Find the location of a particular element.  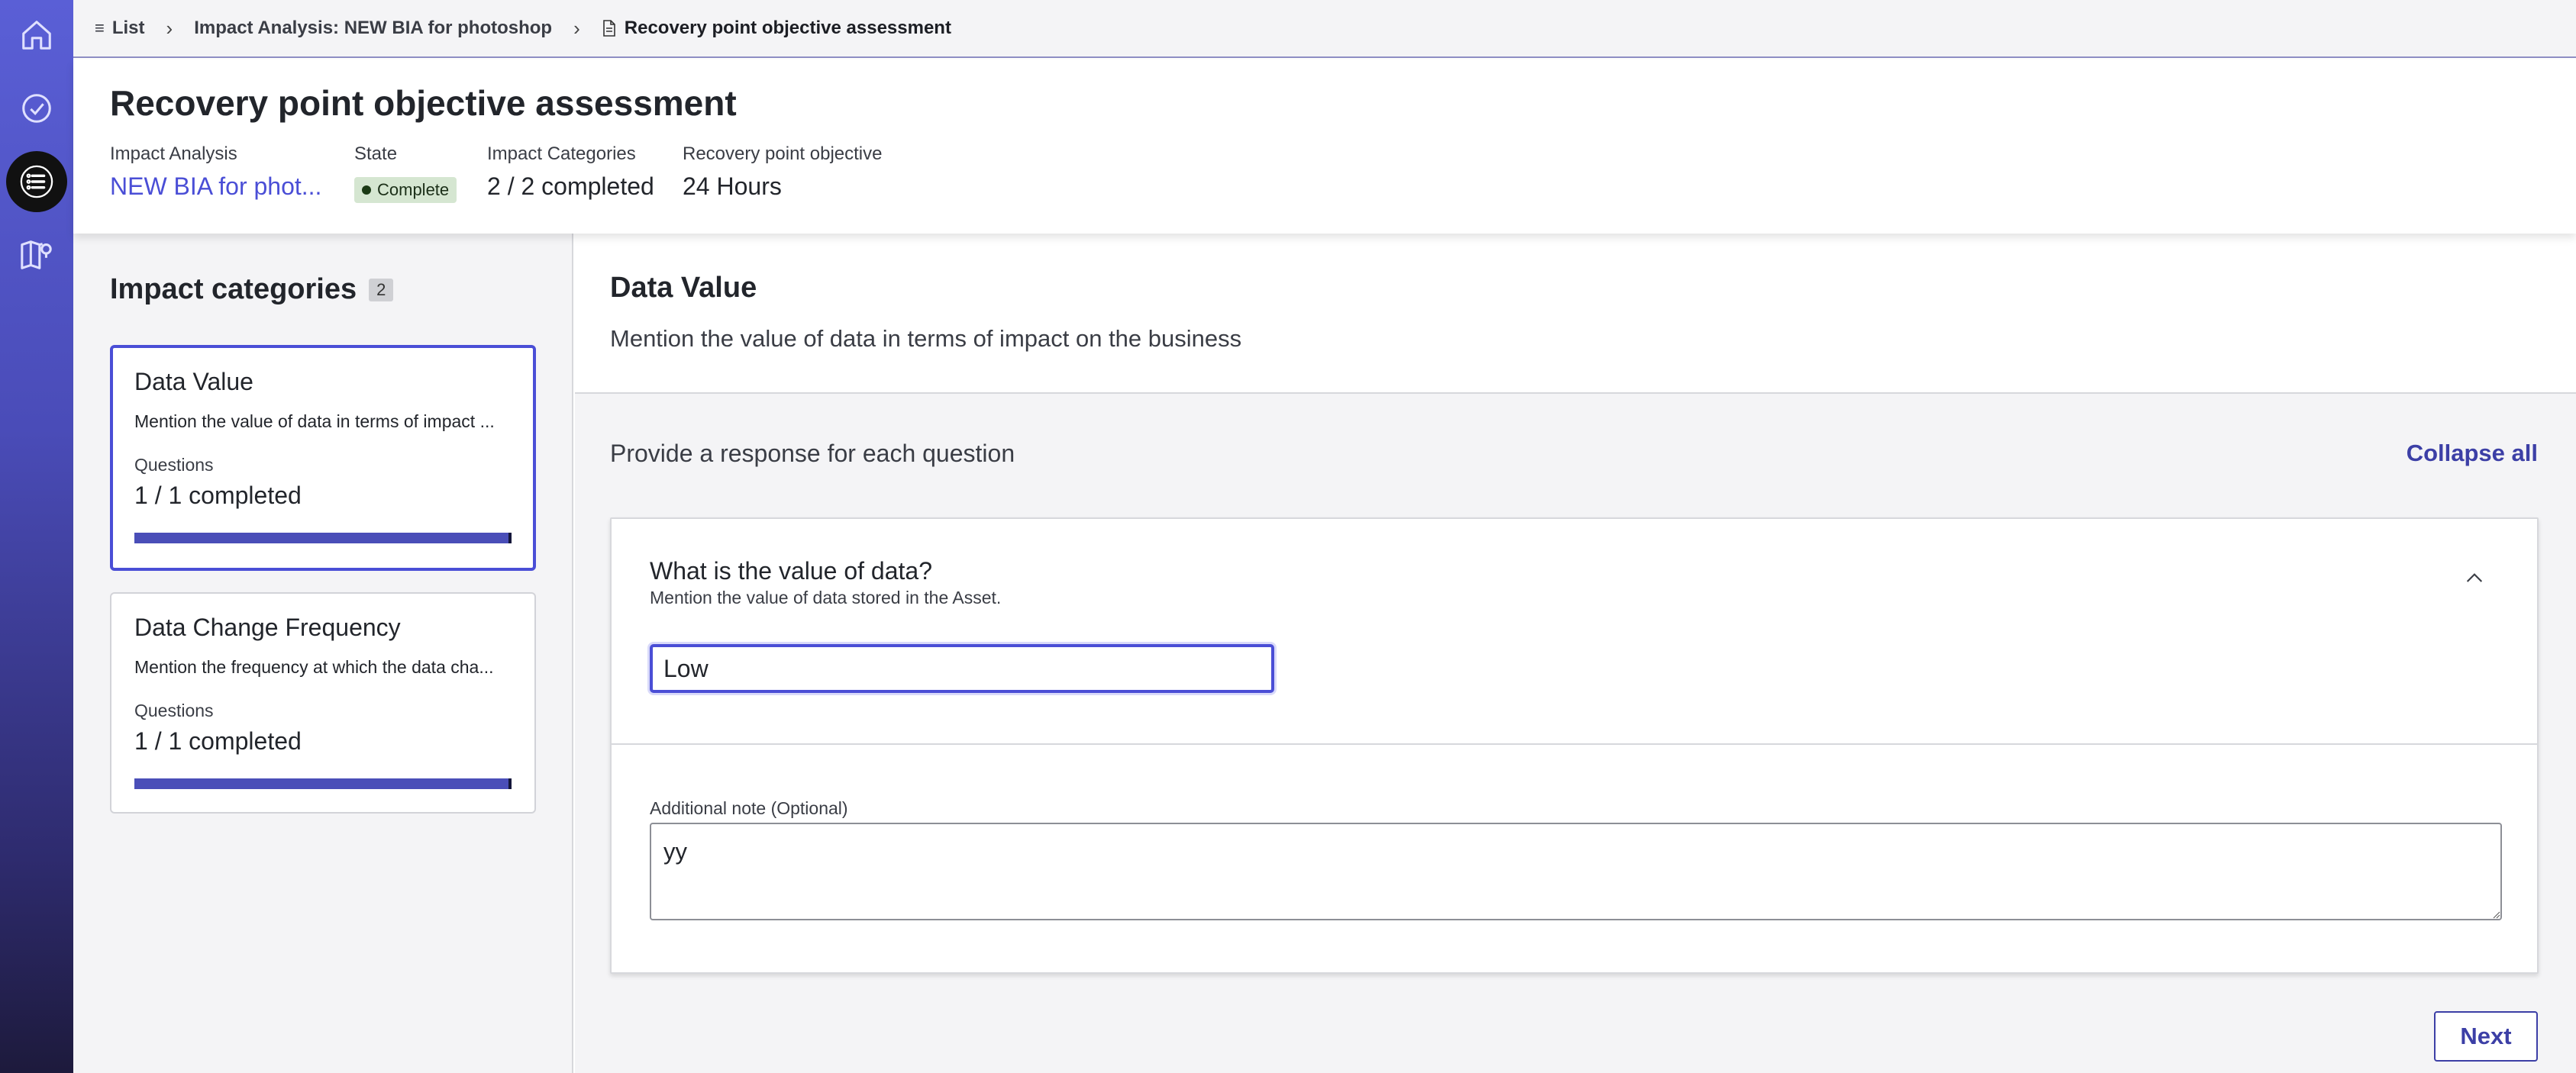

map-icon is located at coordinates (36, 254).